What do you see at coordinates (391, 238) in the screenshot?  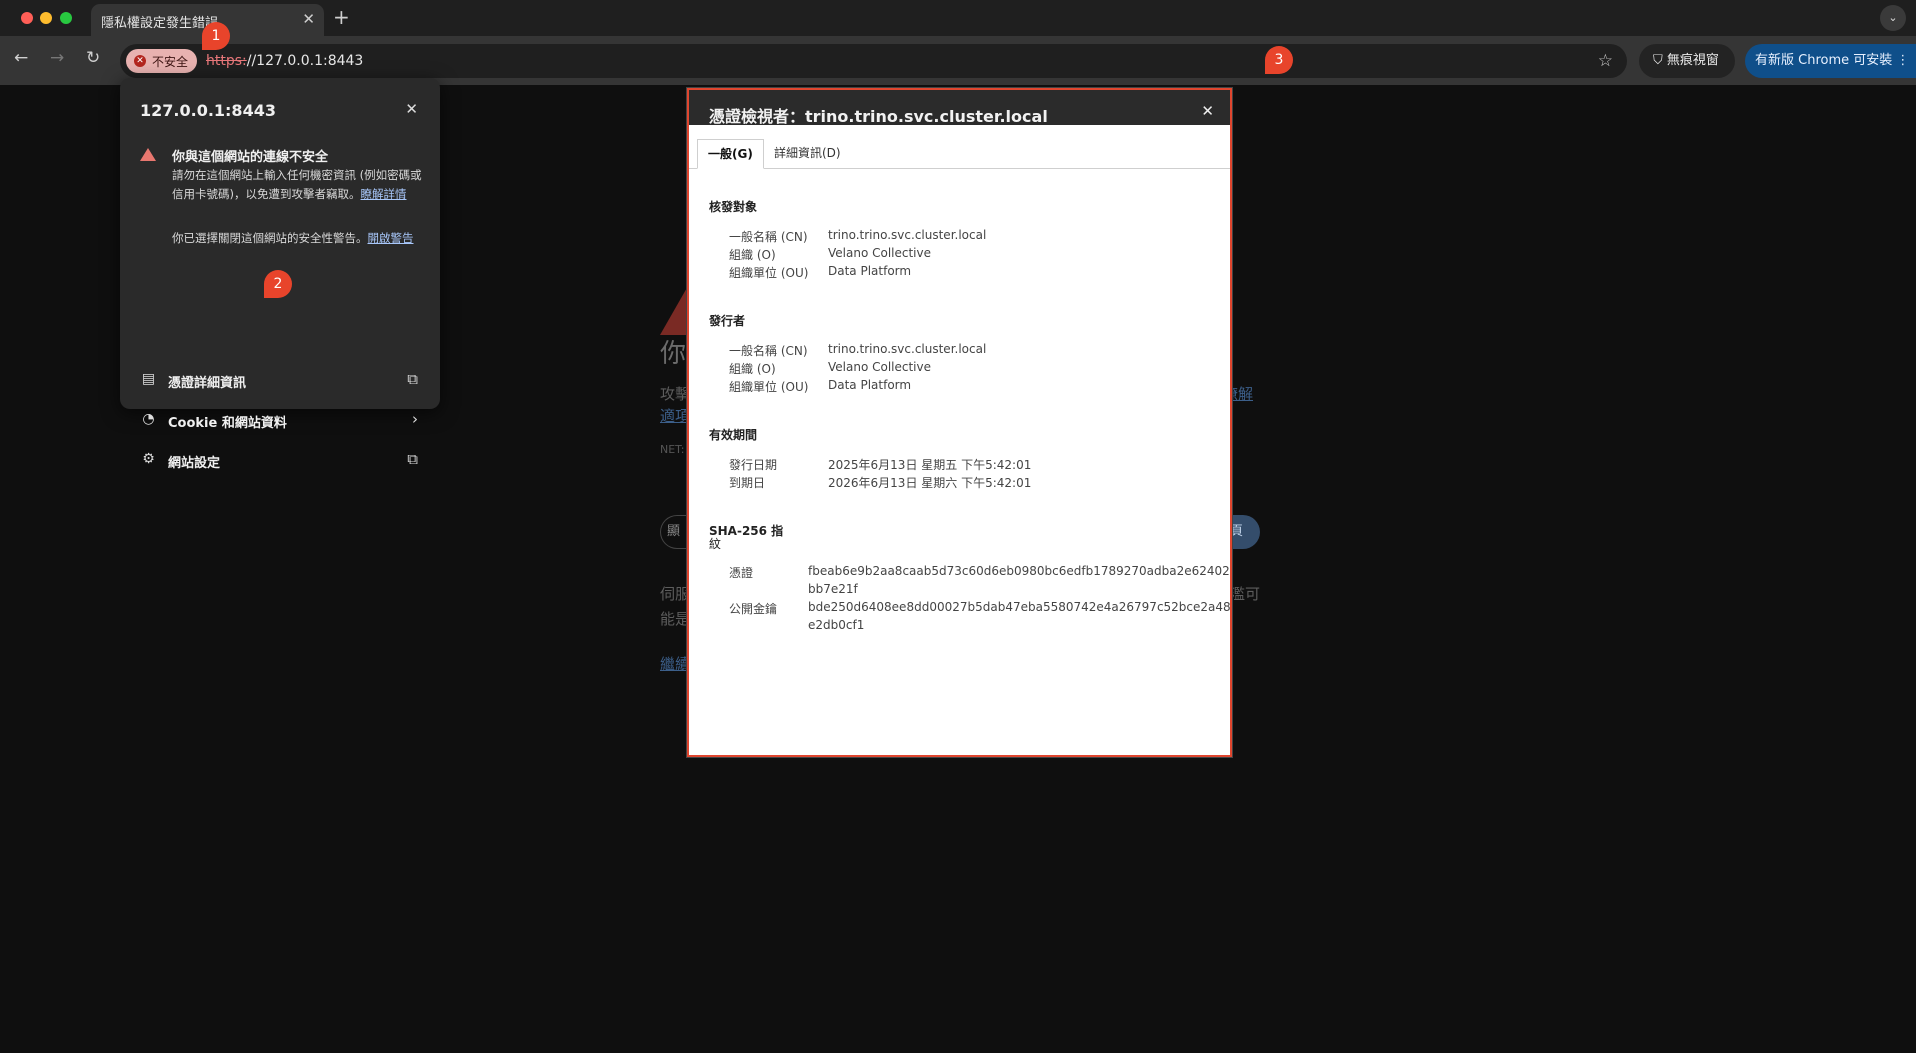 I see `enable-warnings-link: 開啟警告` at bounding box center [391, 238].